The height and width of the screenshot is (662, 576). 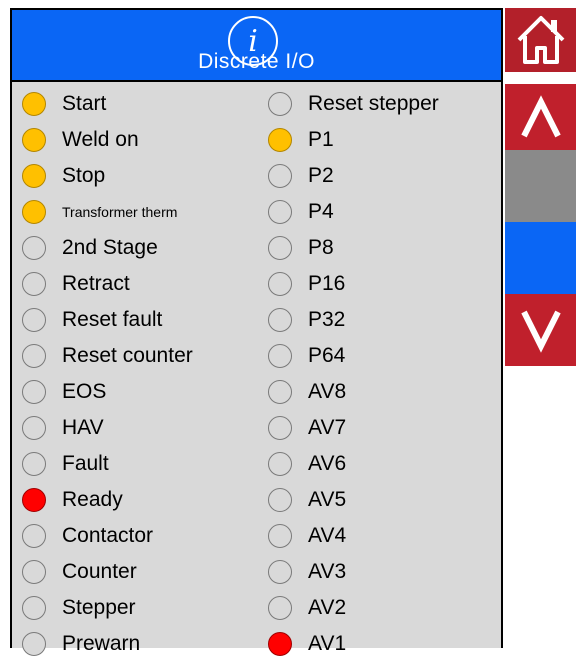 I want to click on io-label: Contactor, so click(x=108, y=535).